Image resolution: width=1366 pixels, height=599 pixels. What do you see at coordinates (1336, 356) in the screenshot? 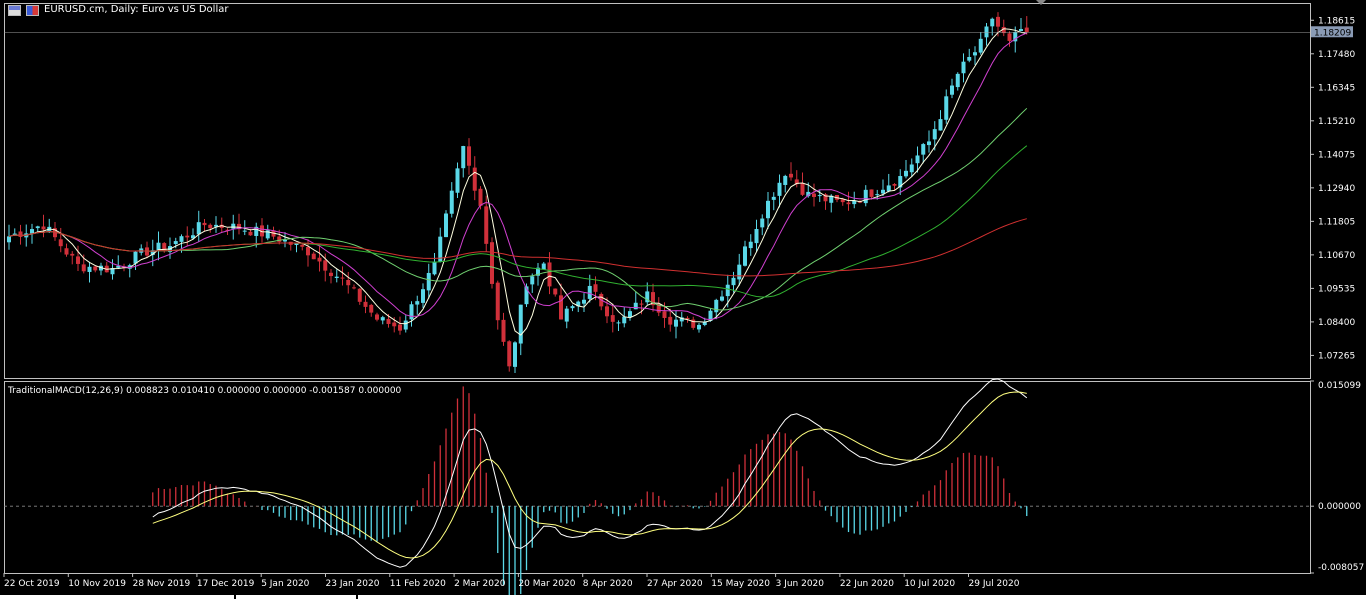
I see `price-tick-label: 1.07265` at bounding box center [1336, 356].